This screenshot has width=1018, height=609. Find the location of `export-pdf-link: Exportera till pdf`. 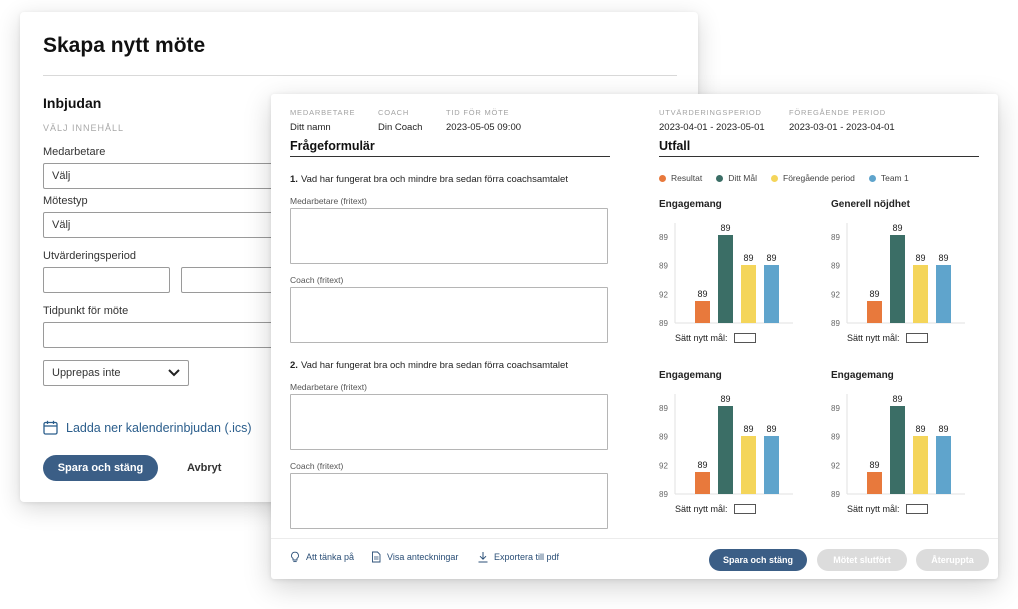

export-pdf-link: Exportera till pdf is located at coordinates (518, 557).